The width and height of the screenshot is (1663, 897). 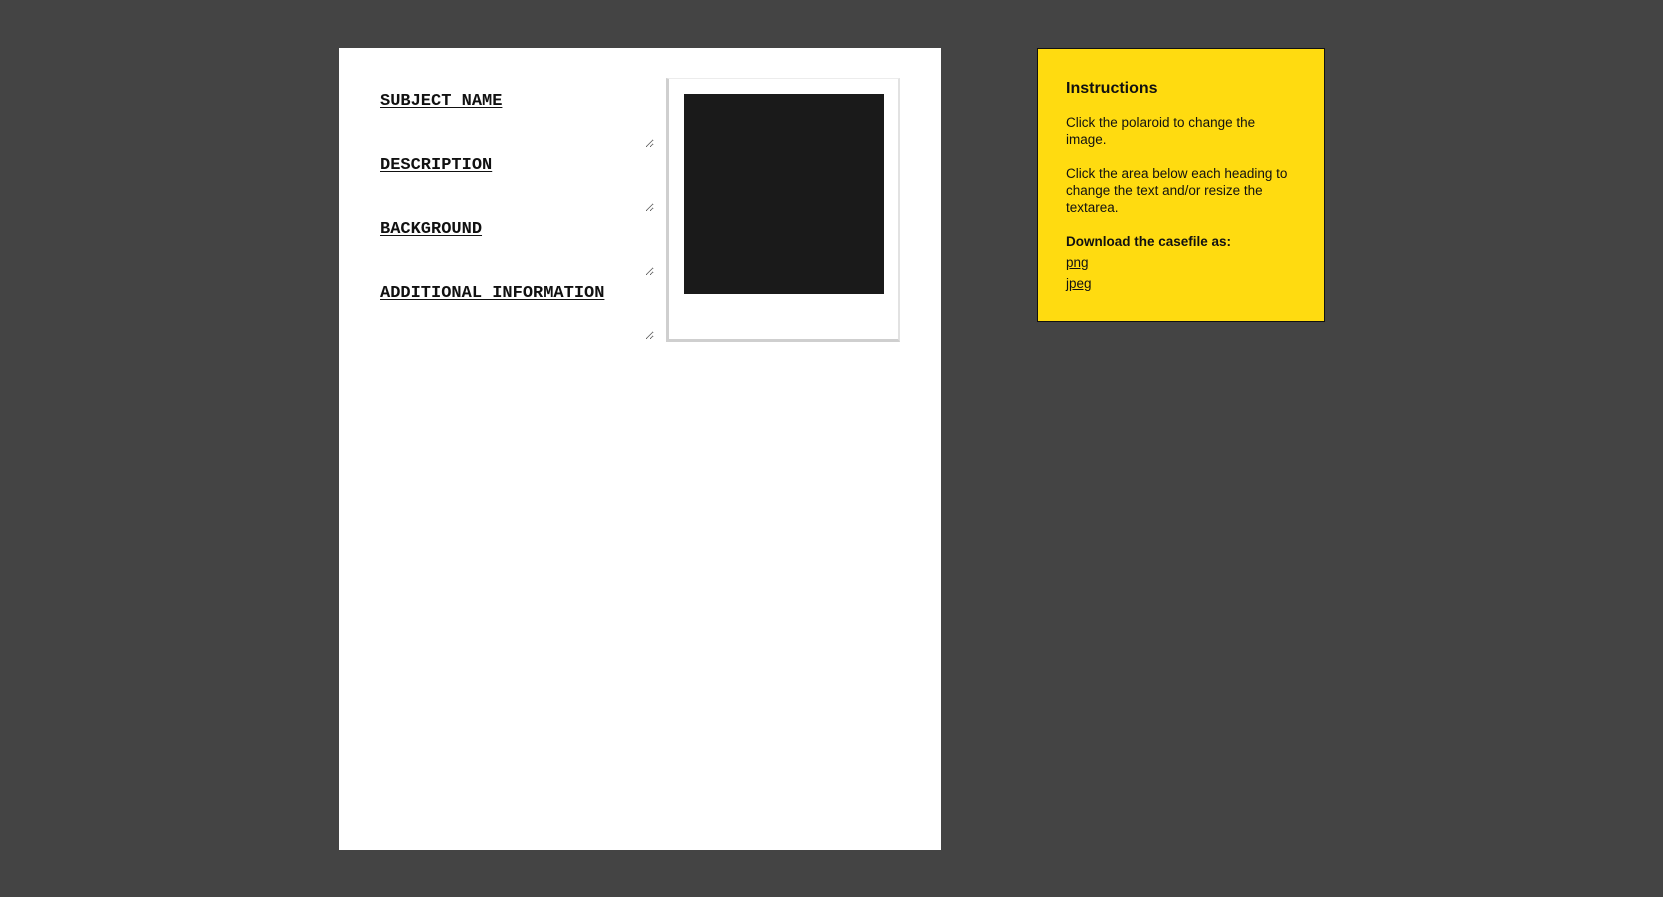 What do you see at coordinates (517, 196) in the screenshot?
I see `description-textarea` at bounding box center [517, 196].